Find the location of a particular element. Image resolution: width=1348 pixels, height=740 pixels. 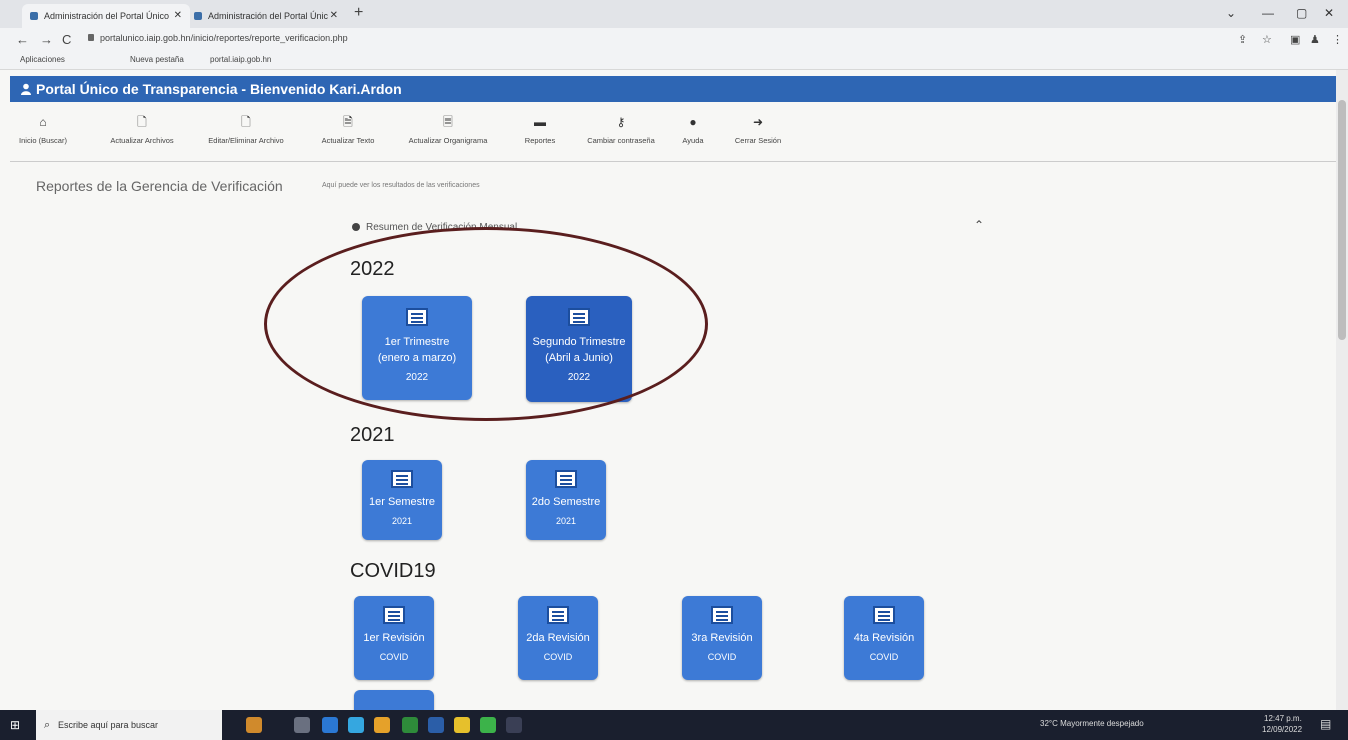

toolbar-logout: ➜ Cerrar Sesión is located at coordinates (758, 128).